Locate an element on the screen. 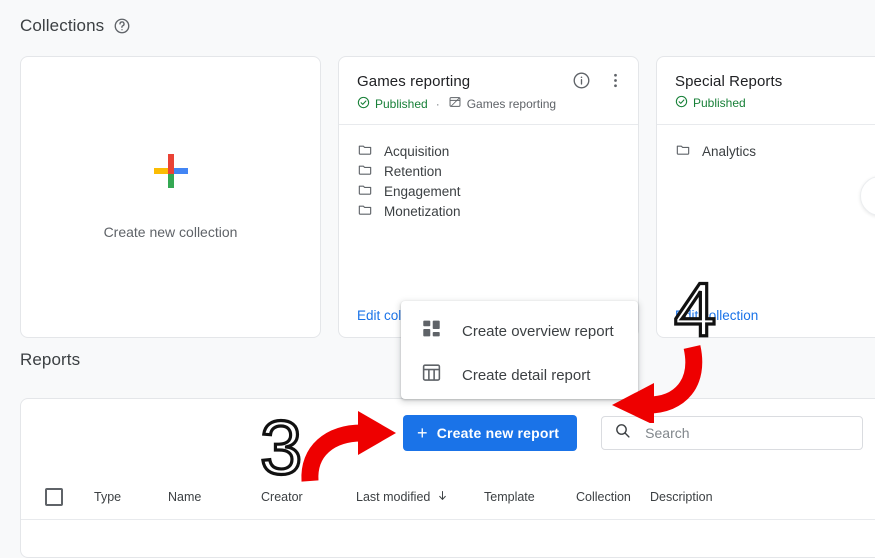 This screenshot has width=875, height=558. column-header-description: Description is located at coordinates (681, 497).